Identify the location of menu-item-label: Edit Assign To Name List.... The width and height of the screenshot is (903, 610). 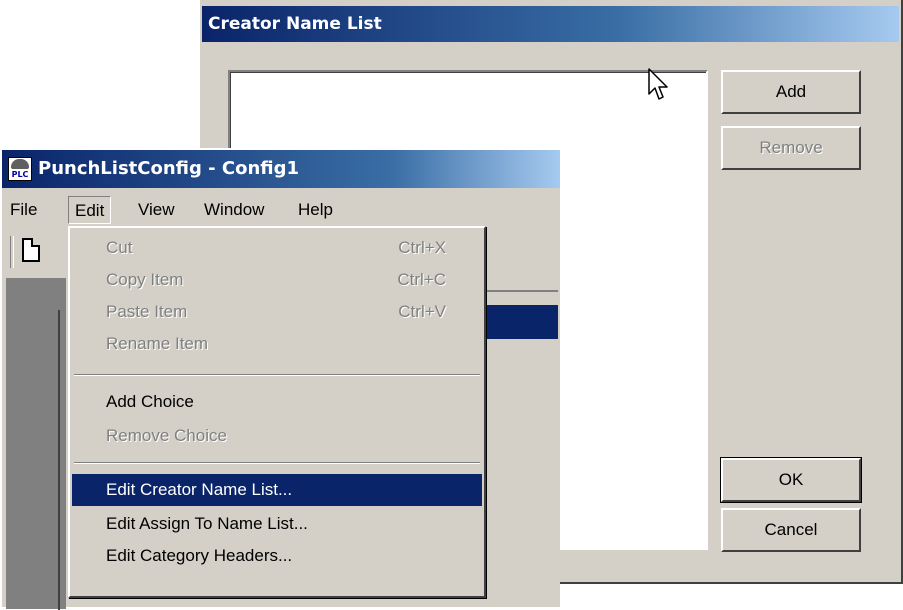
(207, 523).